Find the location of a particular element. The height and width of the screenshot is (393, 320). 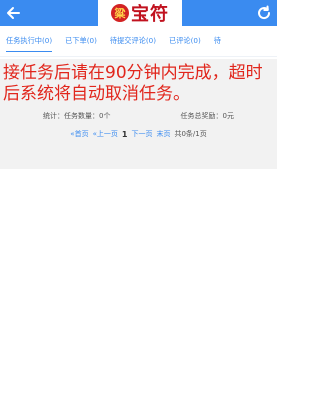

app-header: 粱 宝符 is located at coordinates (138, 13).